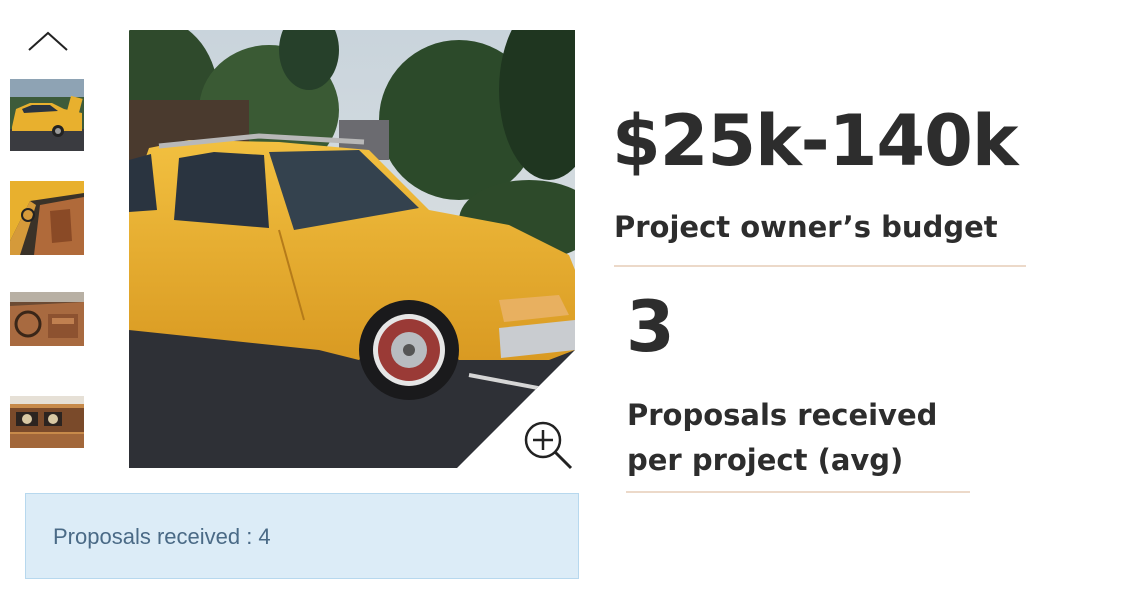 The height and width of the screenshot is (602, 1125). What do you see at coordinates (807, 438) in the screenshot?
I see `average-proposals-label: Proposals received per project (avg)` at bounding box center [807, 438].